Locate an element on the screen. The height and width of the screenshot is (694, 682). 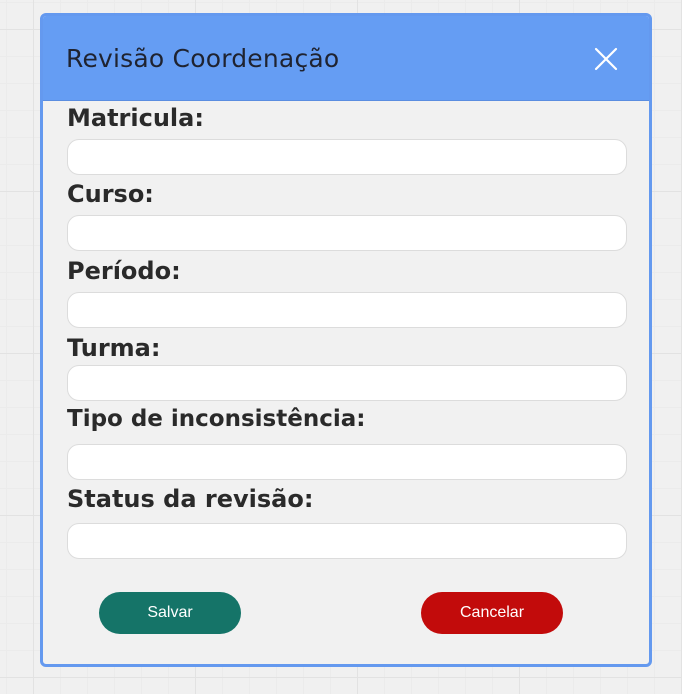
status-revisao-input is located at coordinates (347, 541).